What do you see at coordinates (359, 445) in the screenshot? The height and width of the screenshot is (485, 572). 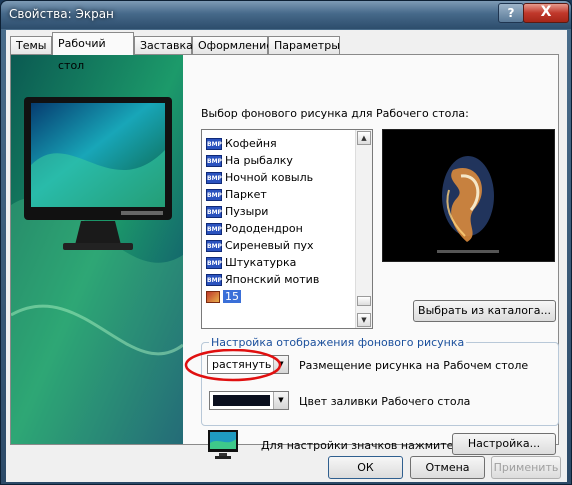 I see `icons-setup-label: Для настройки значков нажмите:` at bounding box center [359, 445].